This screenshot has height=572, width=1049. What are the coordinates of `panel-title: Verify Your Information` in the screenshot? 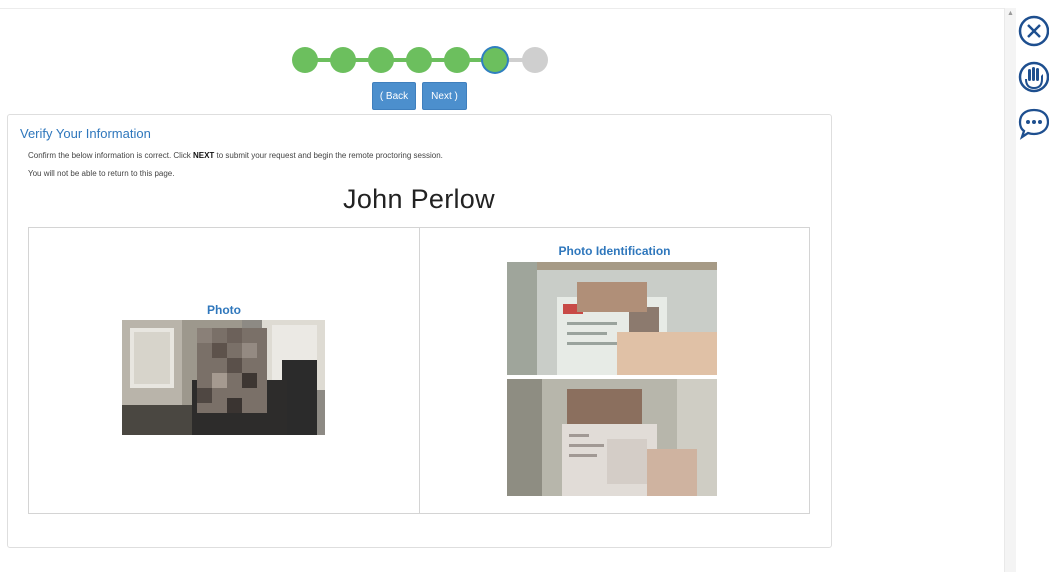 It's located at (85, 133).